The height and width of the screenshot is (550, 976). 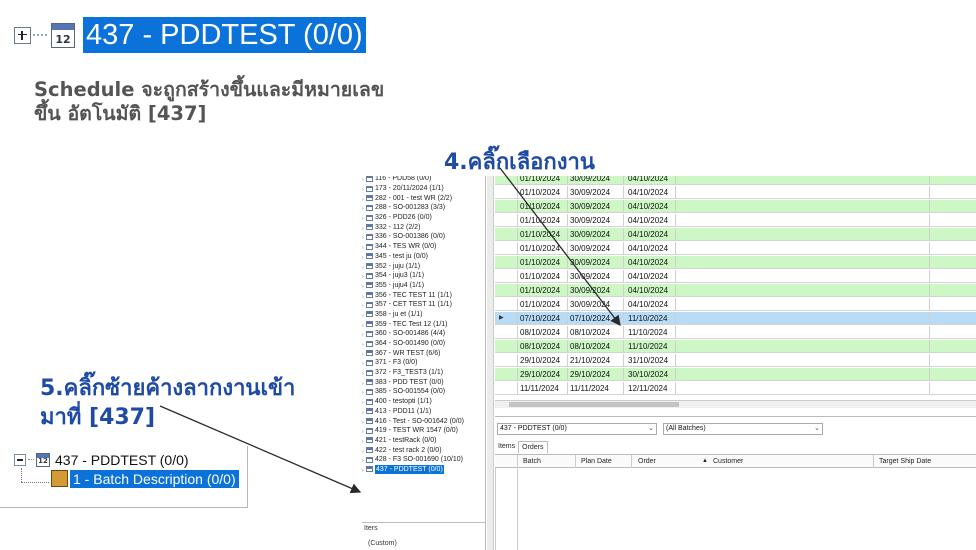 What do you see at coordinates (20, 459) in the screenshot?
I see `collapse-minus-icon` at bounding box center [20, 459].